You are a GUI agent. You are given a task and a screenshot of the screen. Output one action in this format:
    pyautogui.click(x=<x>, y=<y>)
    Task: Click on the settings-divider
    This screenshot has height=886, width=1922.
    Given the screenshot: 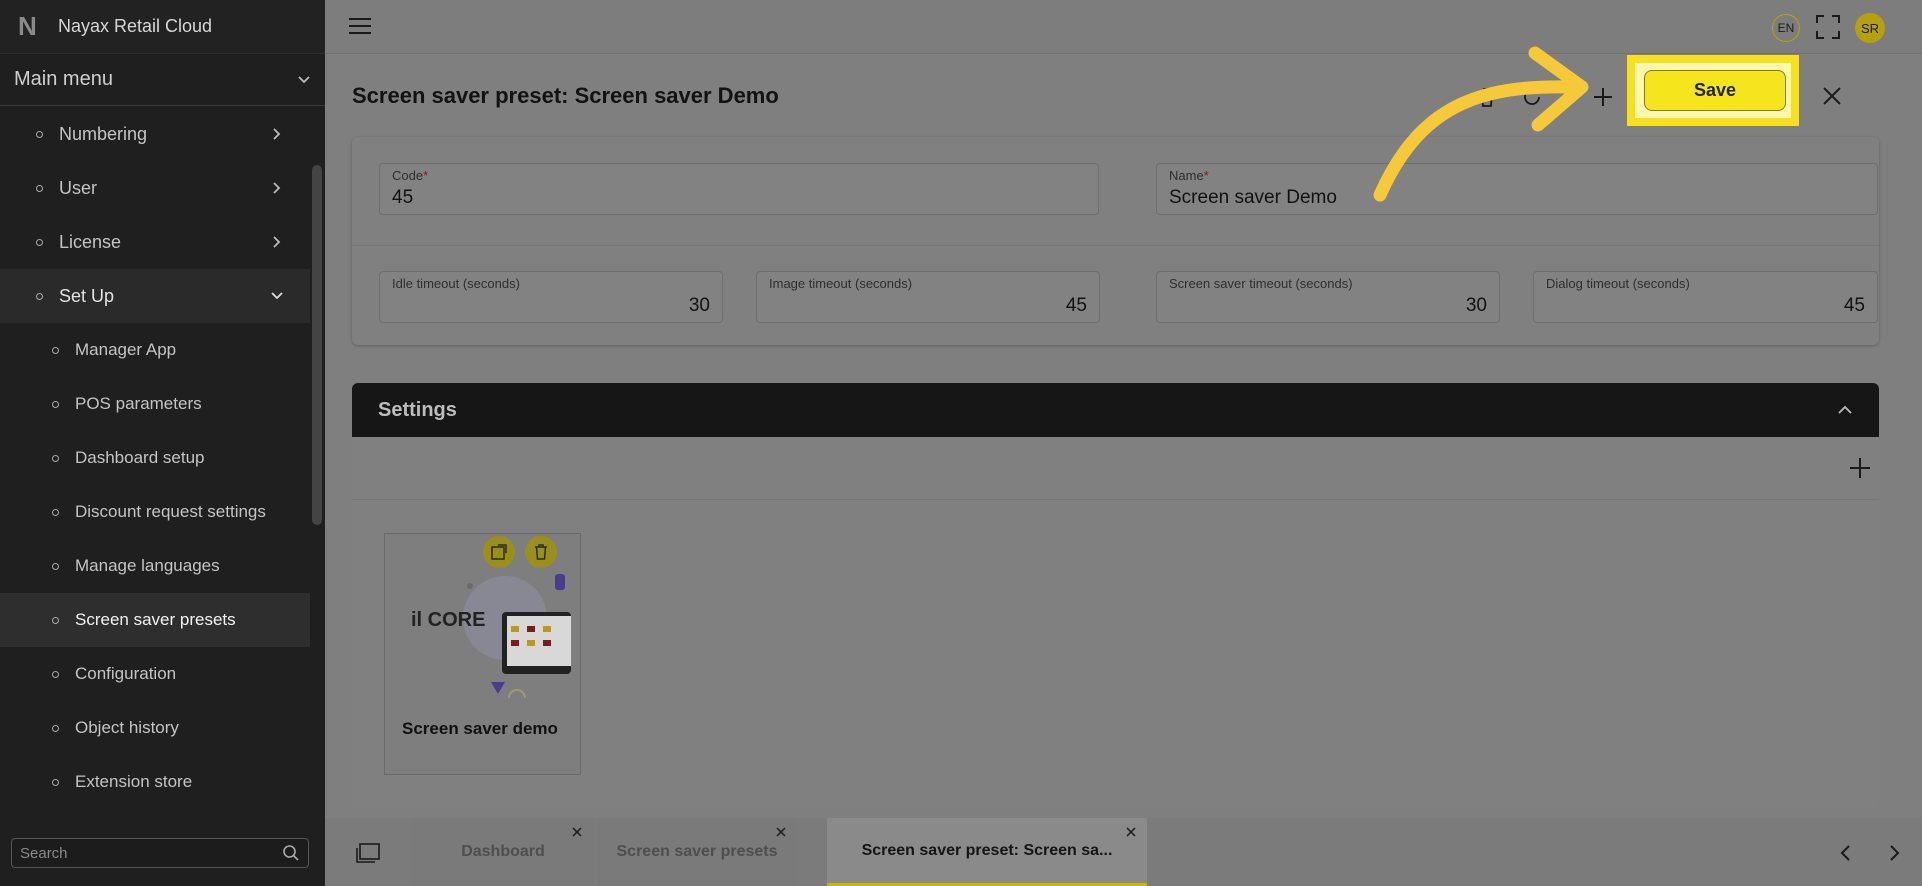 What is the action you would take?
    pyautogui.click(x=1115, y=499)
    